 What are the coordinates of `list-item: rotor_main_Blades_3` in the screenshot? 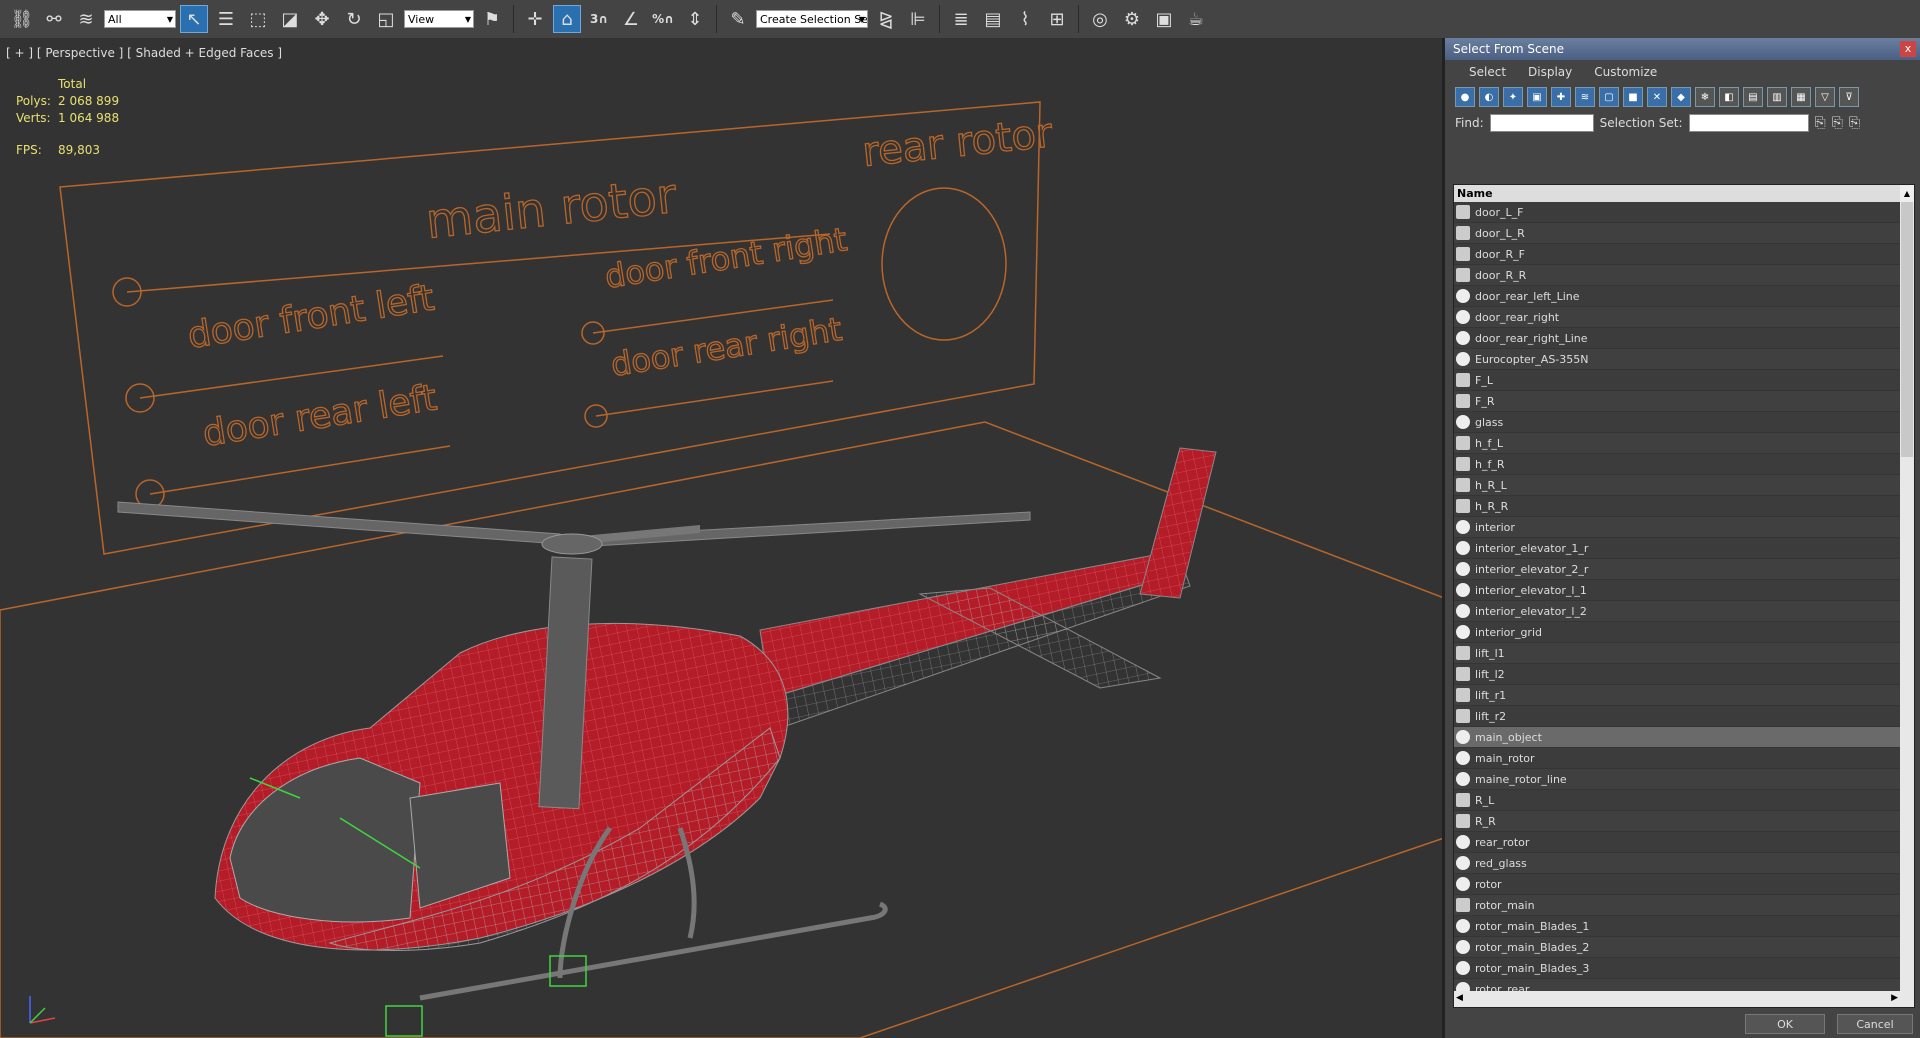 It's located at (1684, 968).